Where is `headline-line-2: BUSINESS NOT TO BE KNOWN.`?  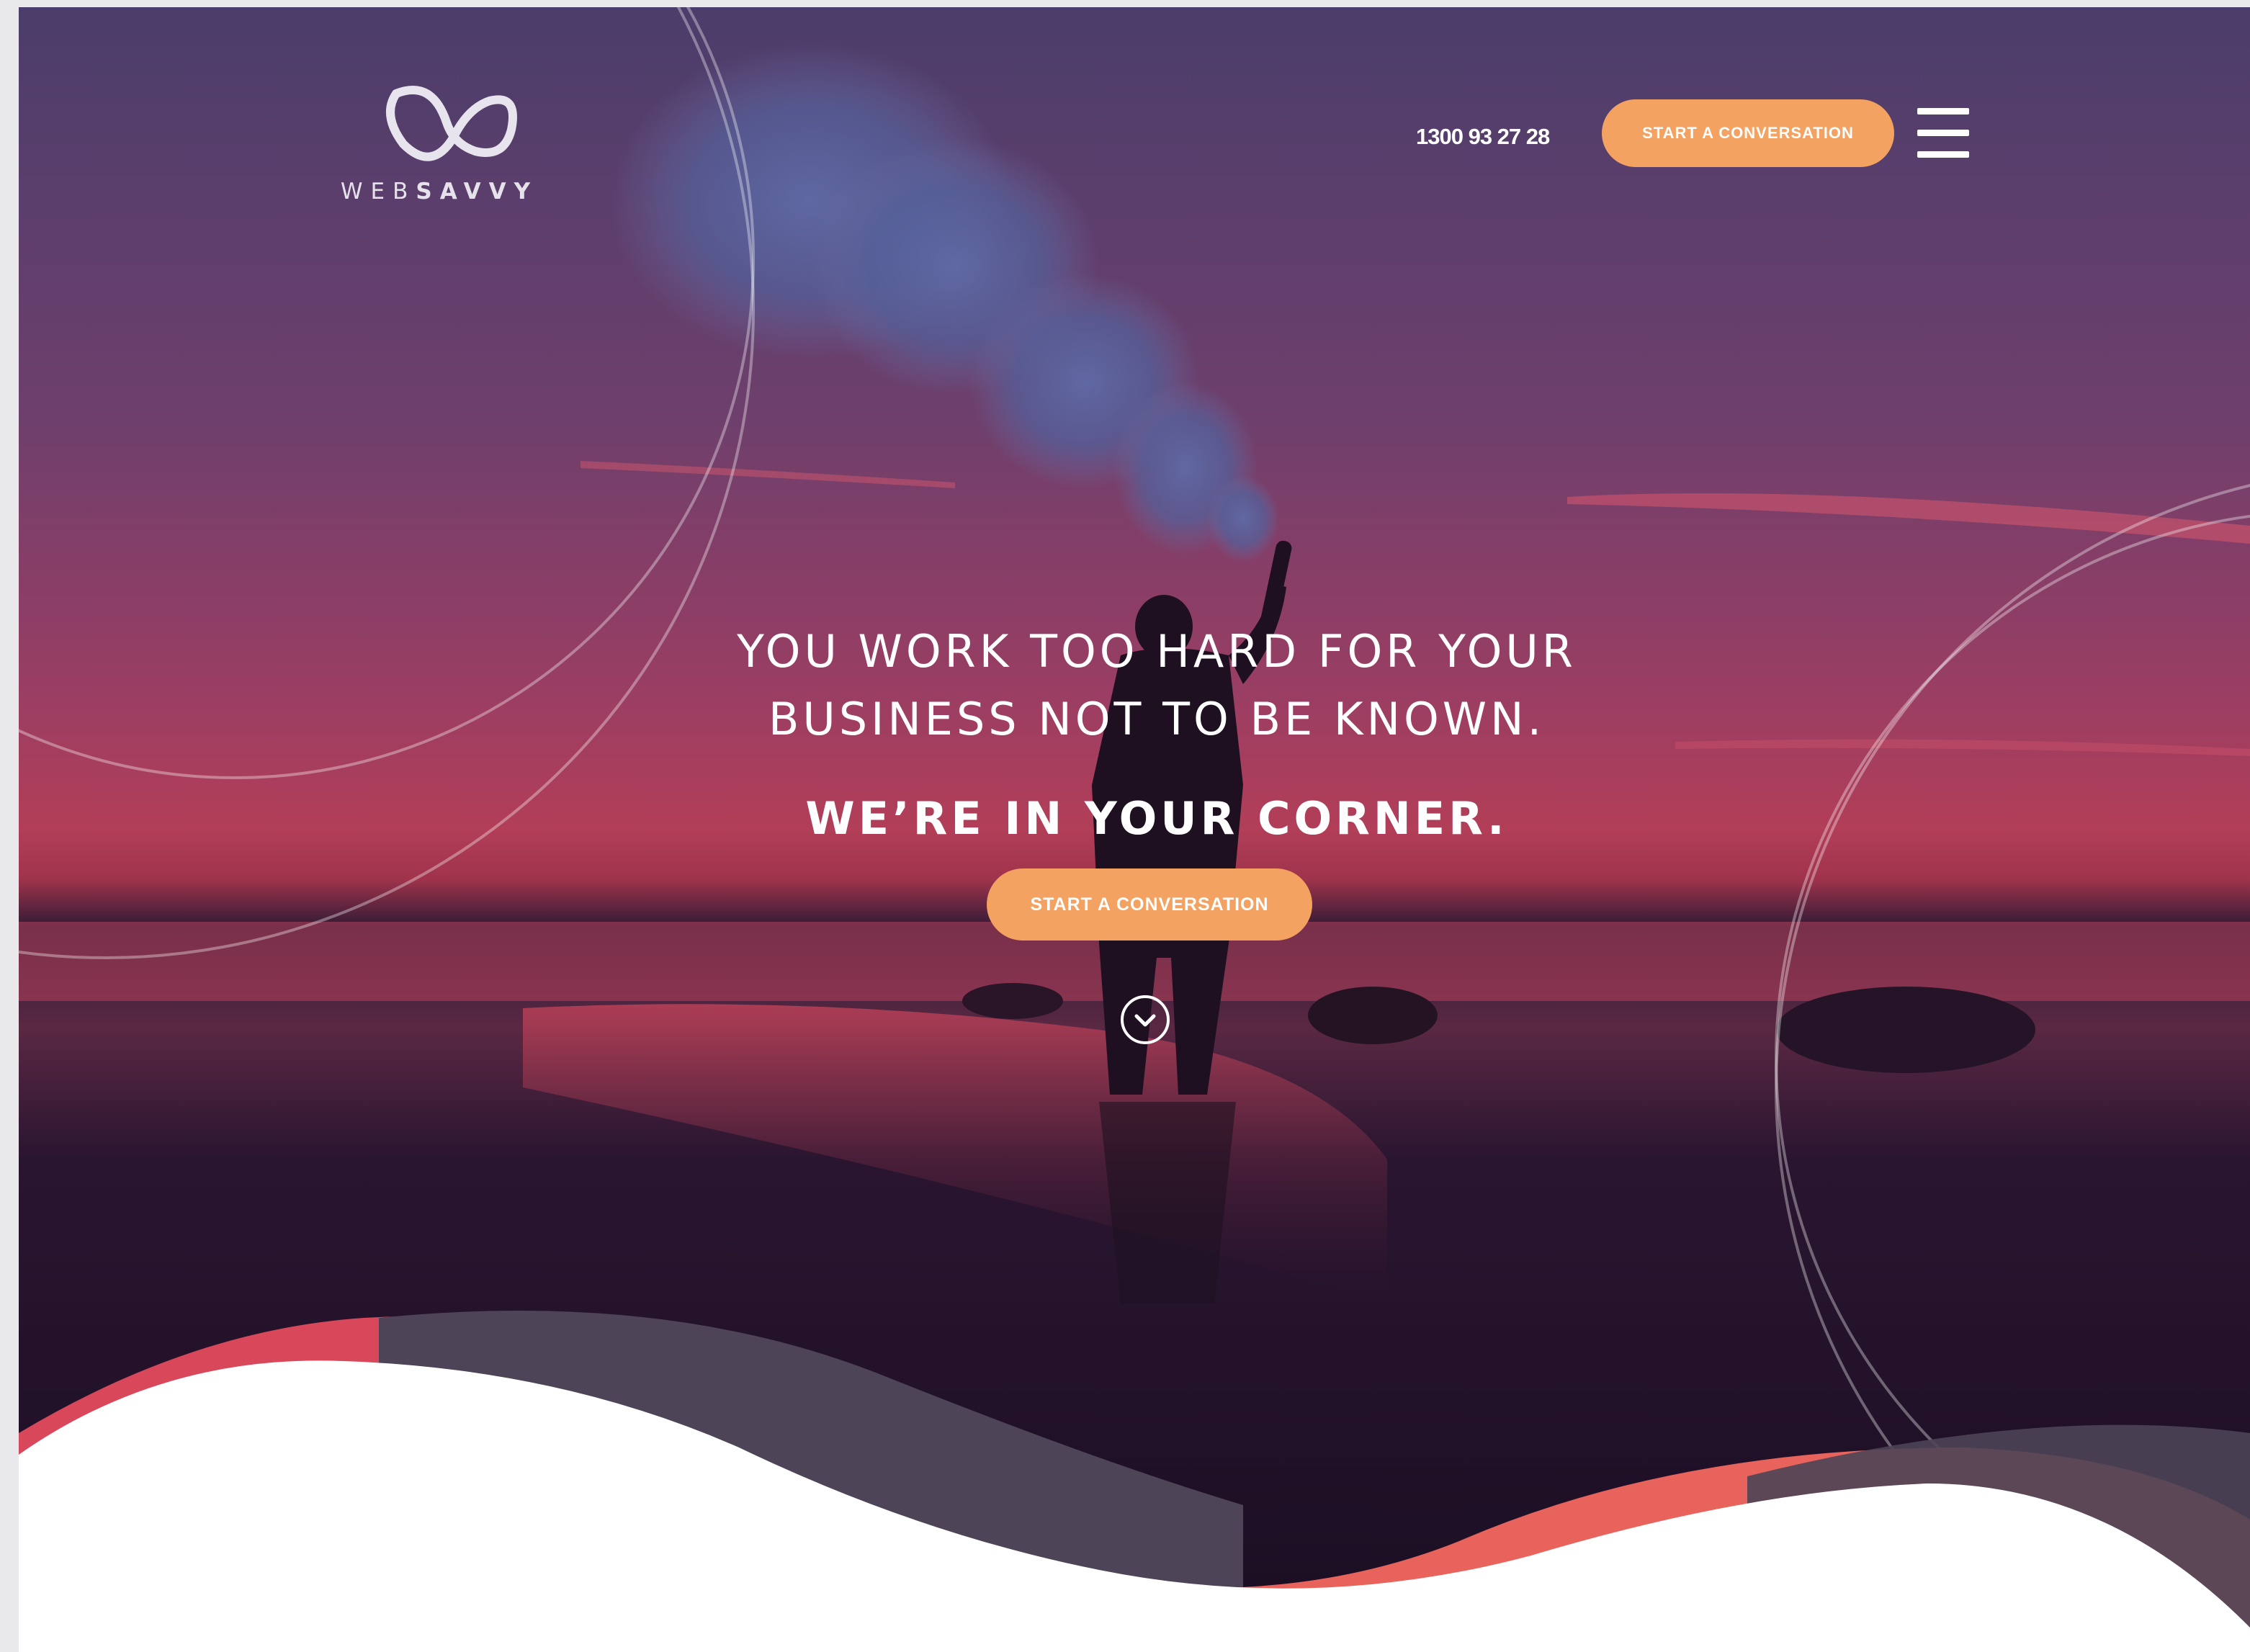
headline-line-2: BUSINESS NOT TO BE KNOWN. is located at coordinates (1157, 719).